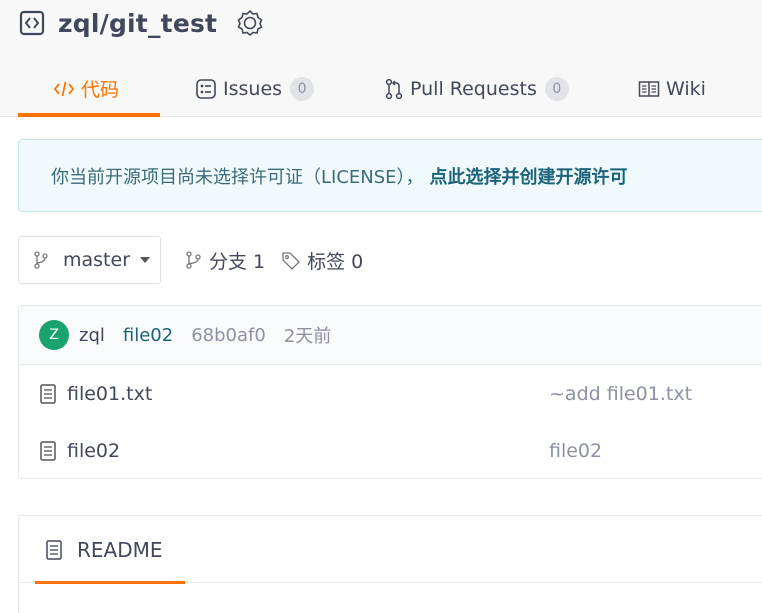 This screenshot has width=762, height=613. I want to click on issues-icon, so click(206, 89).